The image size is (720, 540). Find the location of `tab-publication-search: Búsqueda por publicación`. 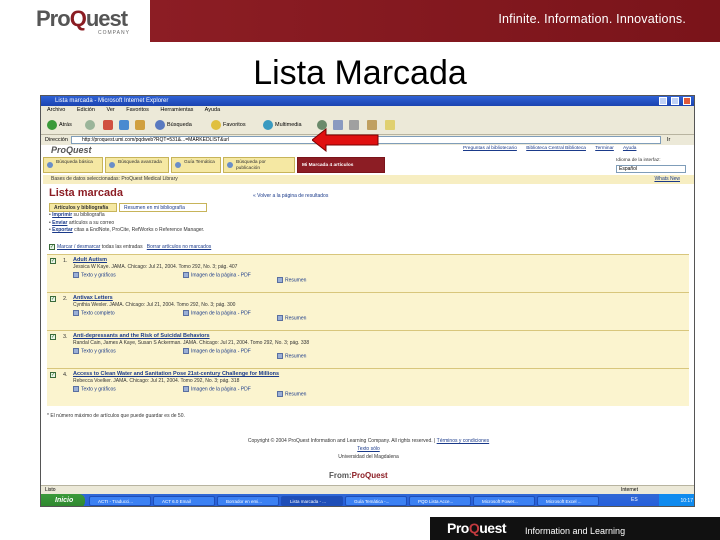

tab-publication-search: Búsqueda por publicación is located at coordinates (259, 165).